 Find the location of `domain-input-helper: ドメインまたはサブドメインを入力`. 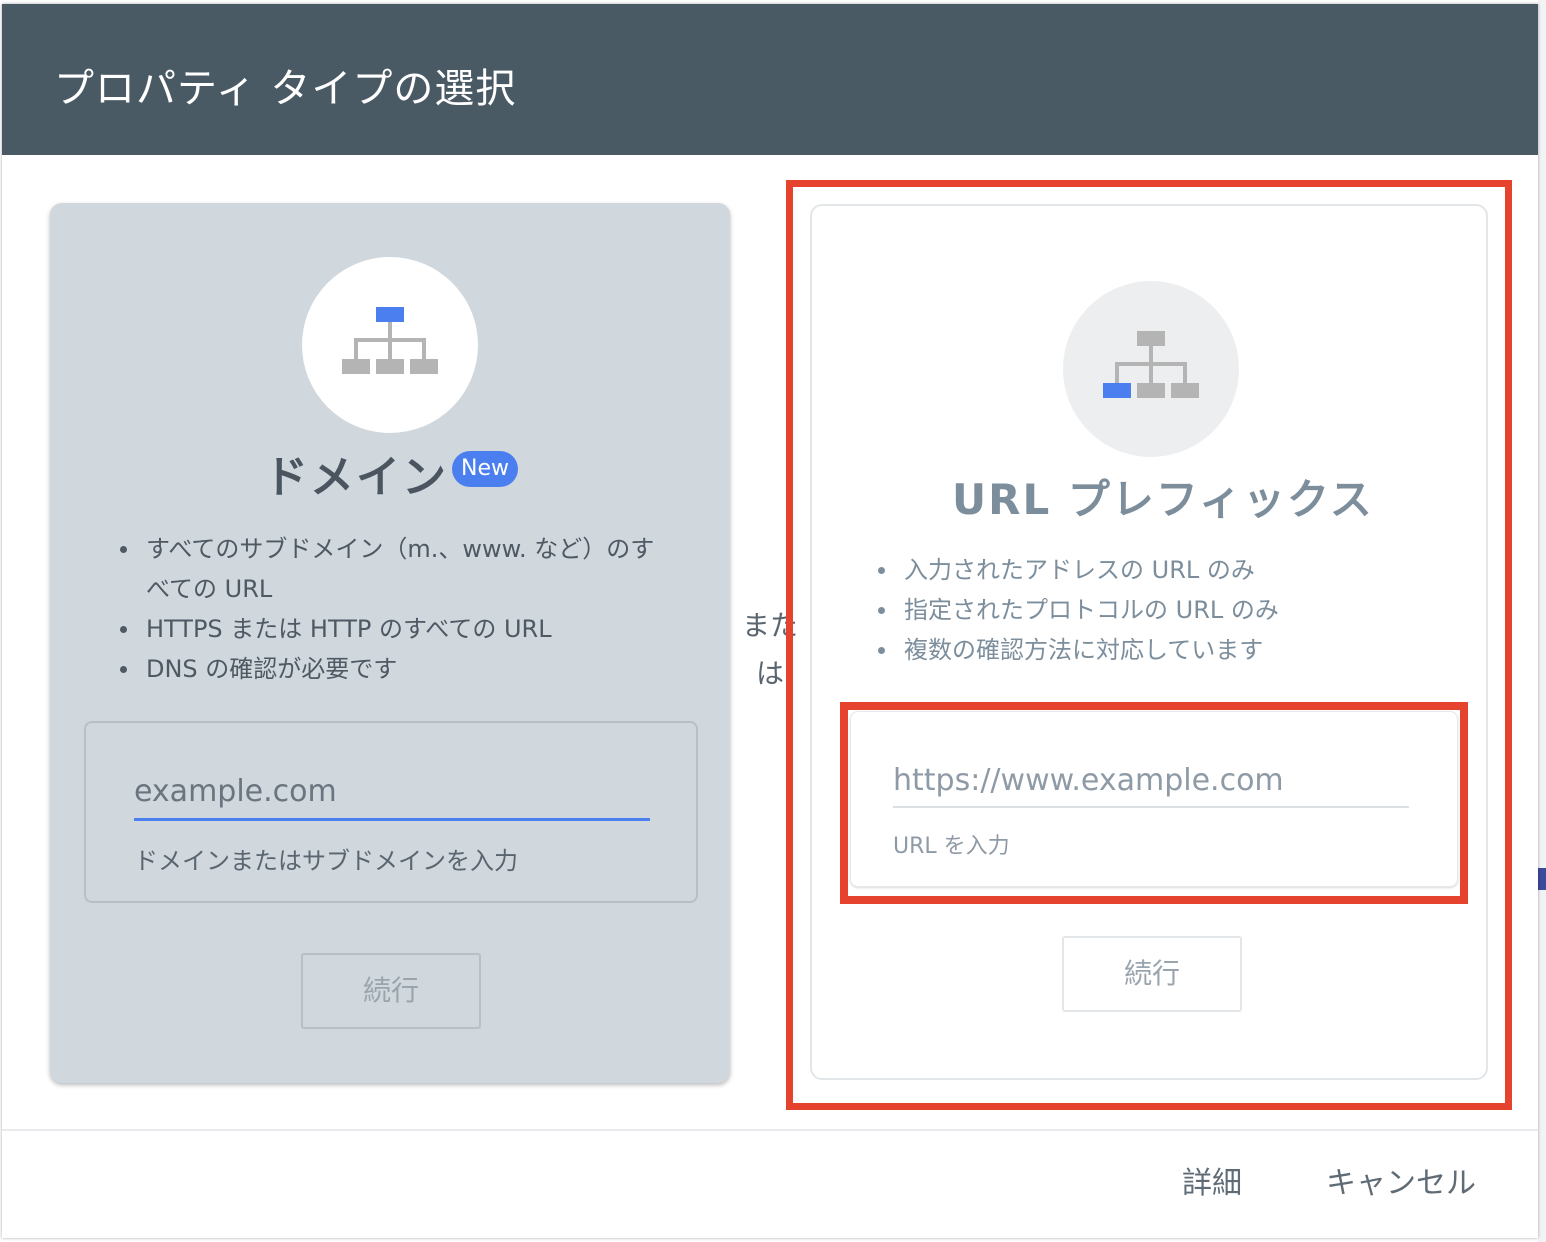

domain-input-helper: ドメインまたはサブドメインを入力 is located at coordinates (326, 861).